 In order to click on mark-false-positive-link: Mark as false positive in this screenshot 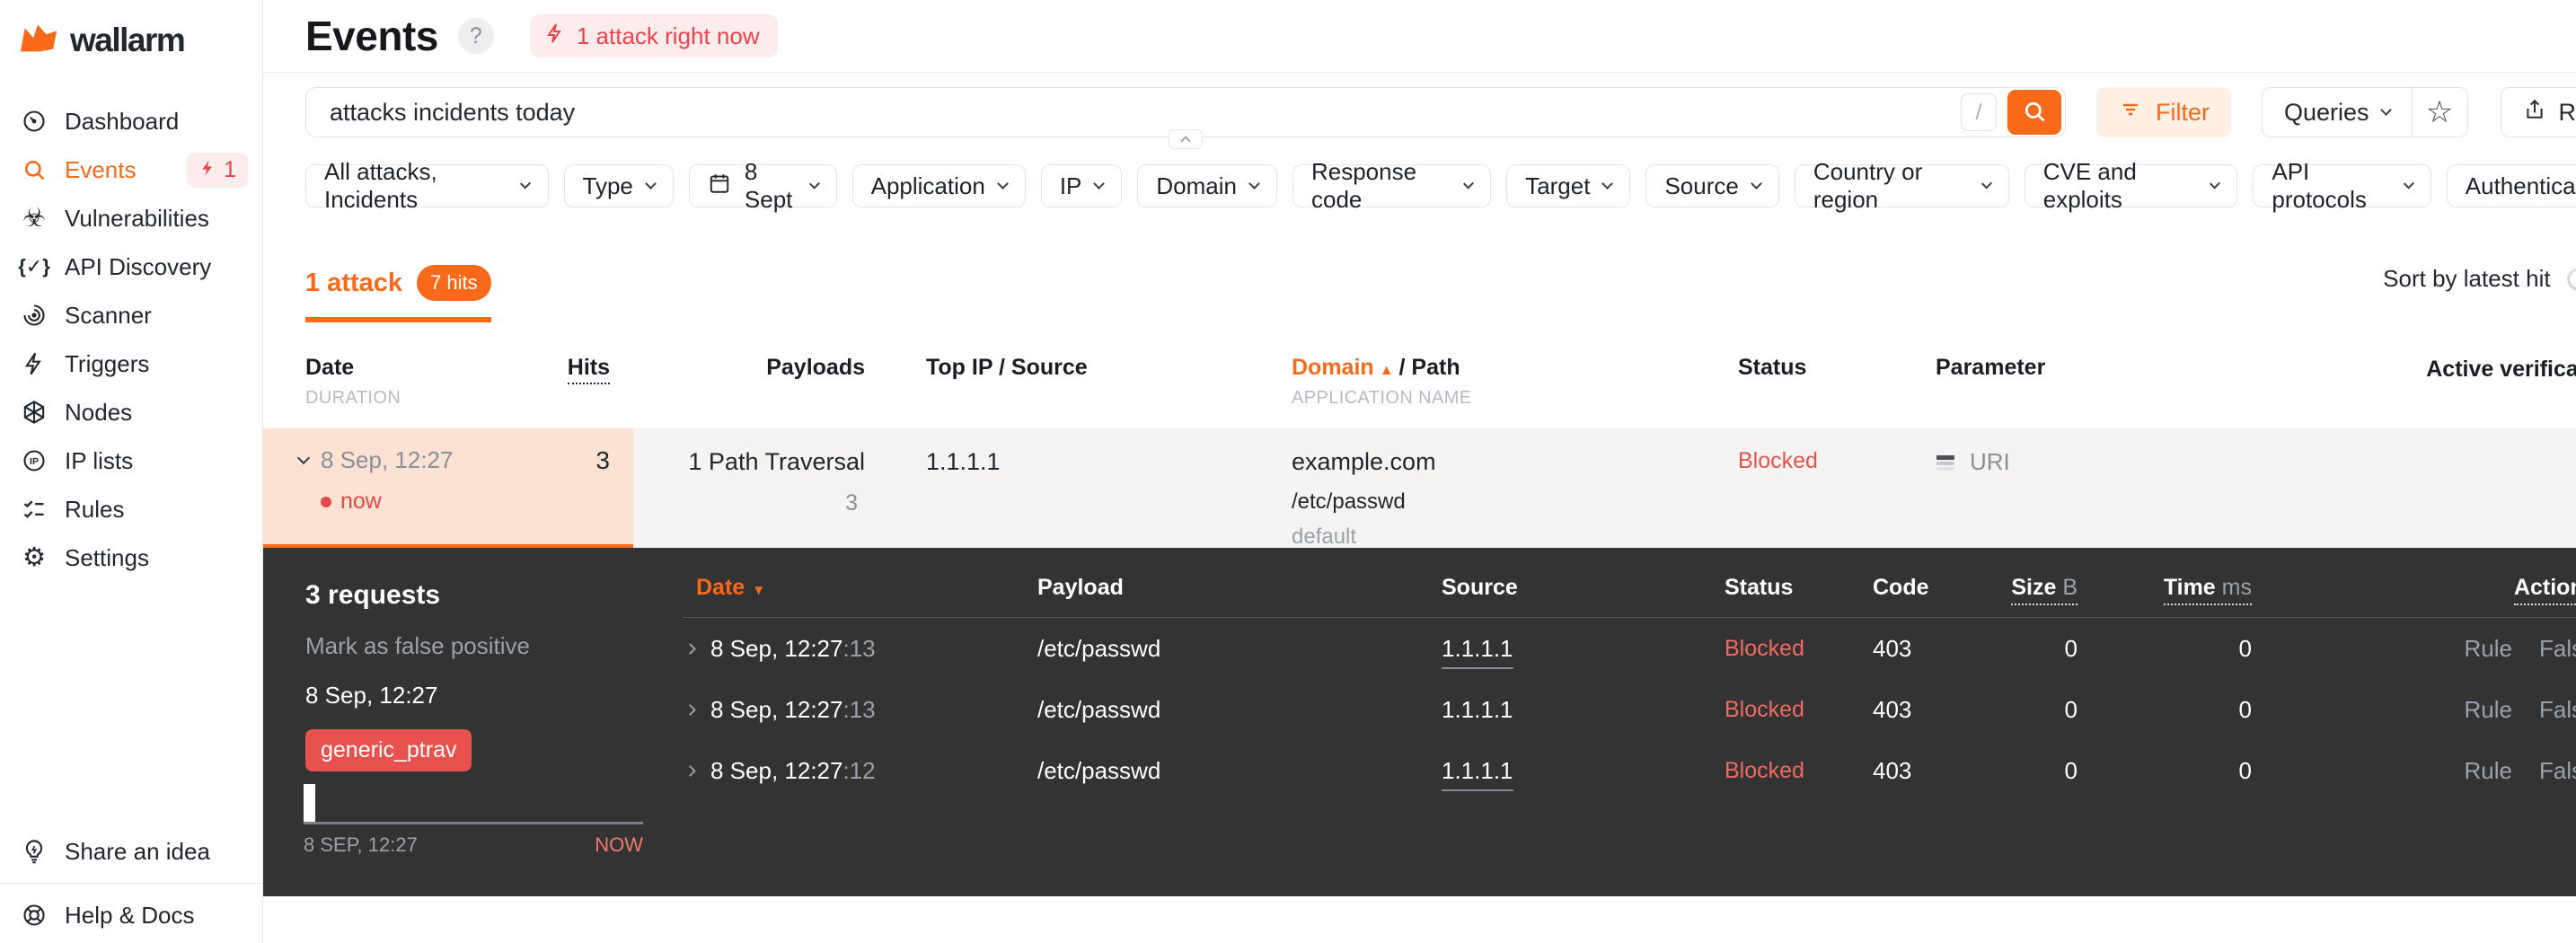, I will do `click(494, 646)`.